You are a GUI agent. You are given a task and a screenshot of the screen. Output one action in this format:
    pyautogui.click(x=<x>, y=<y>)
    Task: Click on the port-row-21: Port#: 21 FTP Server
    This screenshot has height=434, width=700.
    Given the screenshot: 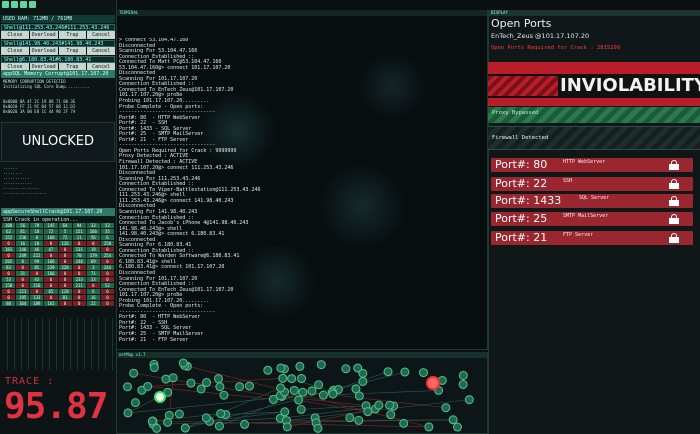 What is the action you would take?
    pyautogui.click(x=592, y=238)
    